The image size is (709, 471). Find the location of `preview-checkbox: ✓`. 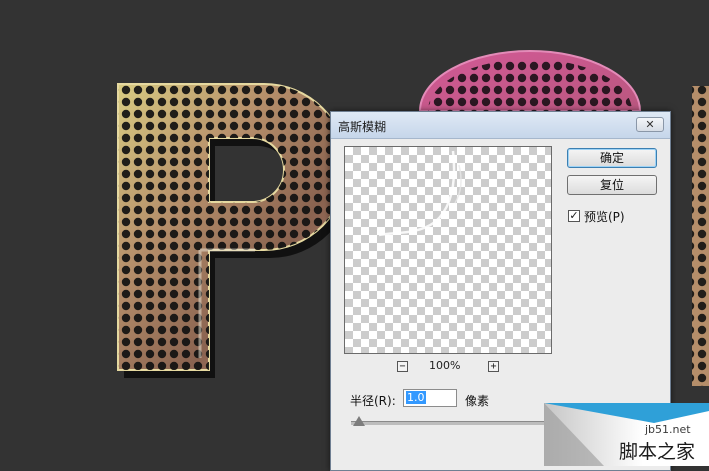

preview-checkbox: ✓ is located at coordinates (574, 216).